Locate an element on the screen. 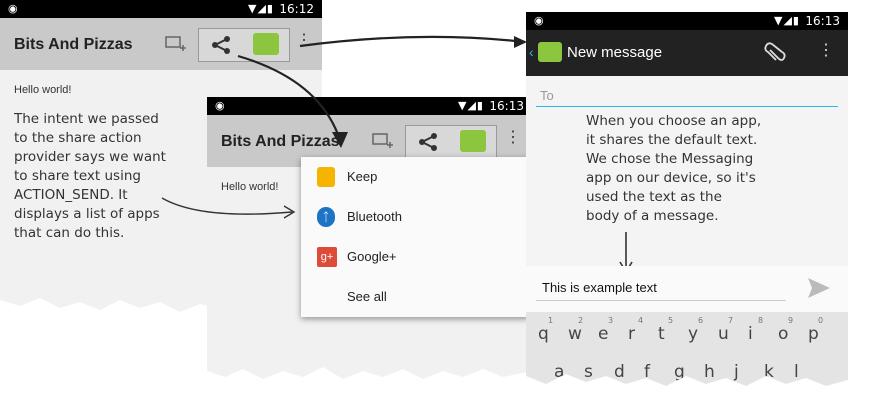 The height and width of the screenshot is (410, 869). menu-item-label: Keep is located at coordinates (362, 176).